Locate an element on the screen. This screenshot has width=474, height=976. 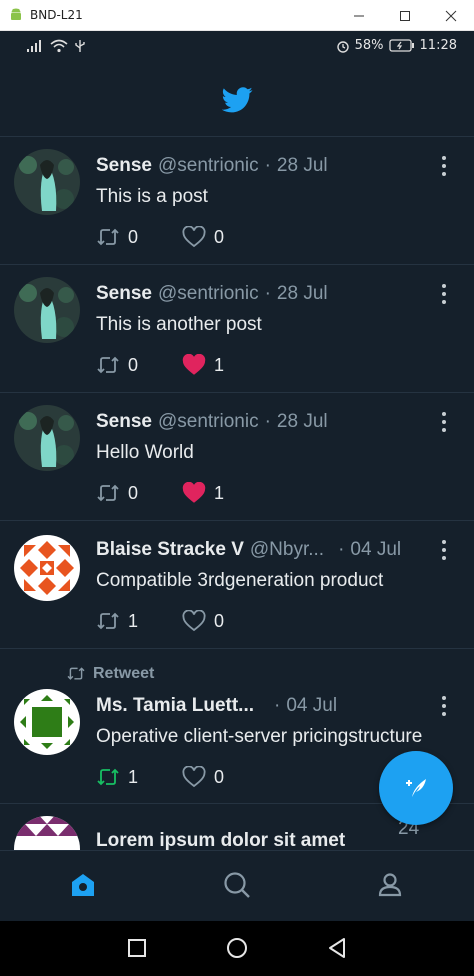
system-navigation-bar is located at coordinates (237, 948).